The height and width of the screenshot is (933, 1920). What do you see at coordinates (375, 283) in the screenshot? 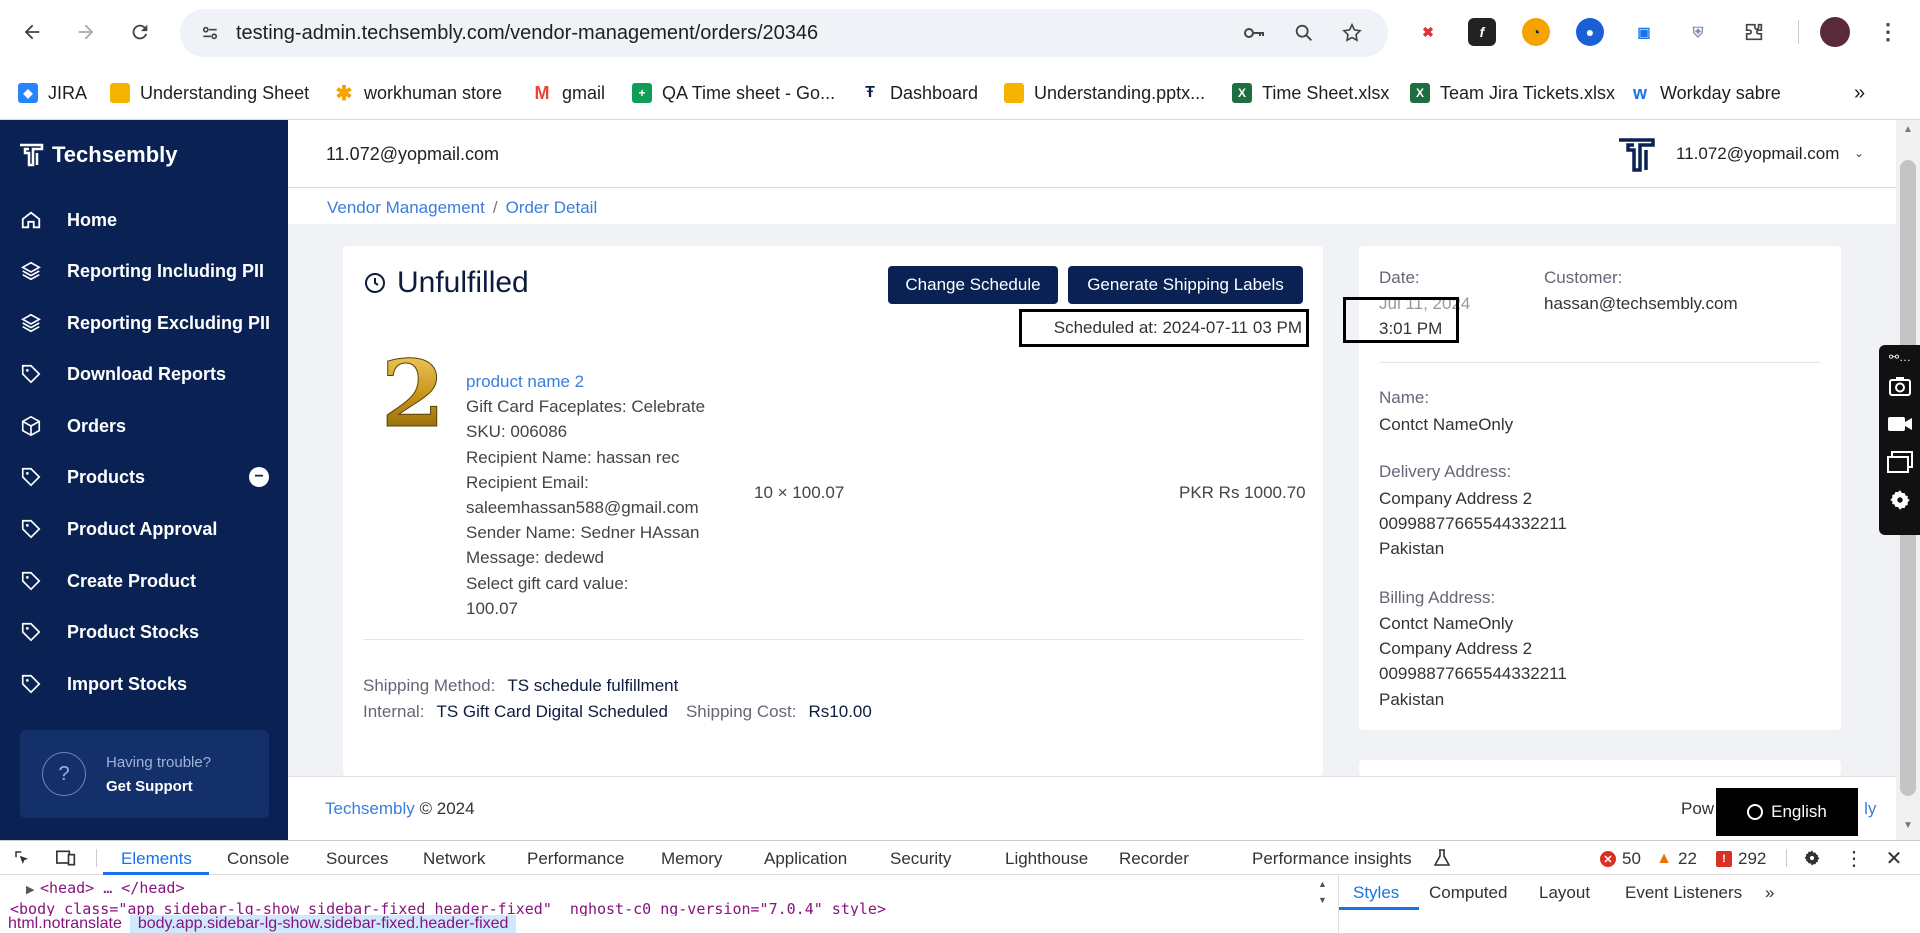
I see `clock-icon` at bounding box center [375, 283].